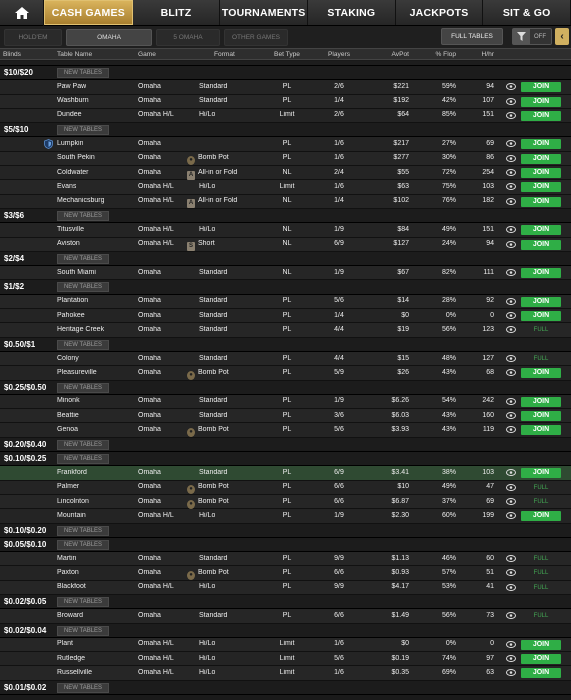 The image size is (571, 700). What do you see at coordinates (147, 54) in the screenshot?
I see `column-game: Game` at bounding box center [147, 54].